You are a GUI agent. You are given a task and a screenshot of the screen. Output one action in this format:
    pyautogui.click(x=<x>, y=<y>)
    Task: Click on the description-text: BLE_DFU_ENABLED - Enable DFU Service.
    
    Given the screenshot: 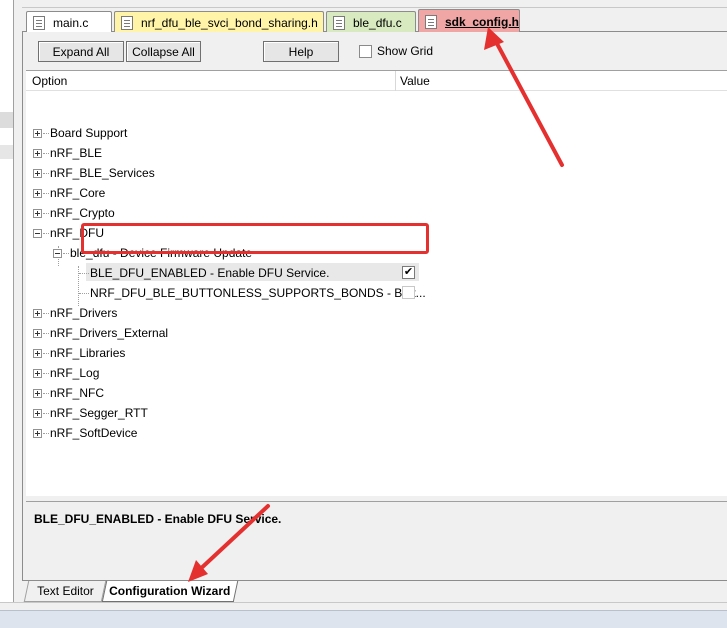 What is the action you would take?
    pyautogui.click(x=158, y=519)
    